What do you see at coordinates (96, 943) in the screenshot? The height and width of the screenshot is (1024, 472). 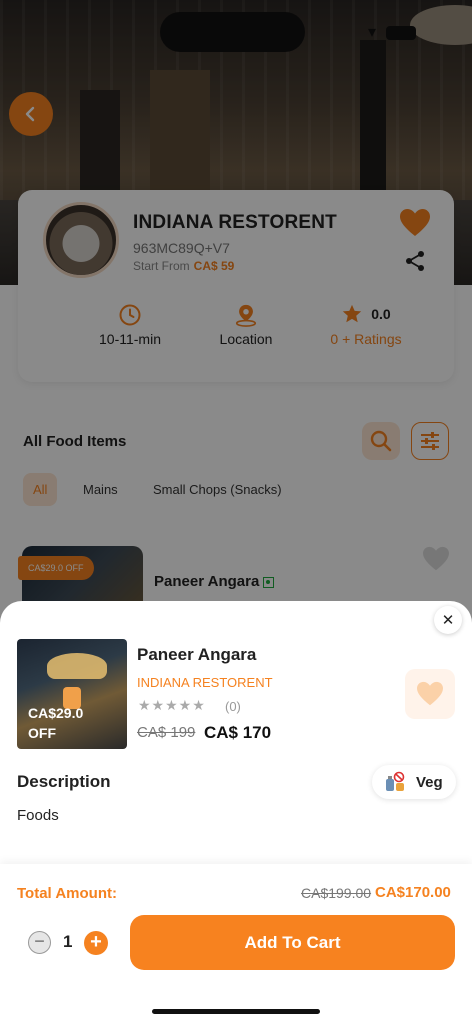 I see `quantity-increase-button: +` at bounding box center [96, 943].